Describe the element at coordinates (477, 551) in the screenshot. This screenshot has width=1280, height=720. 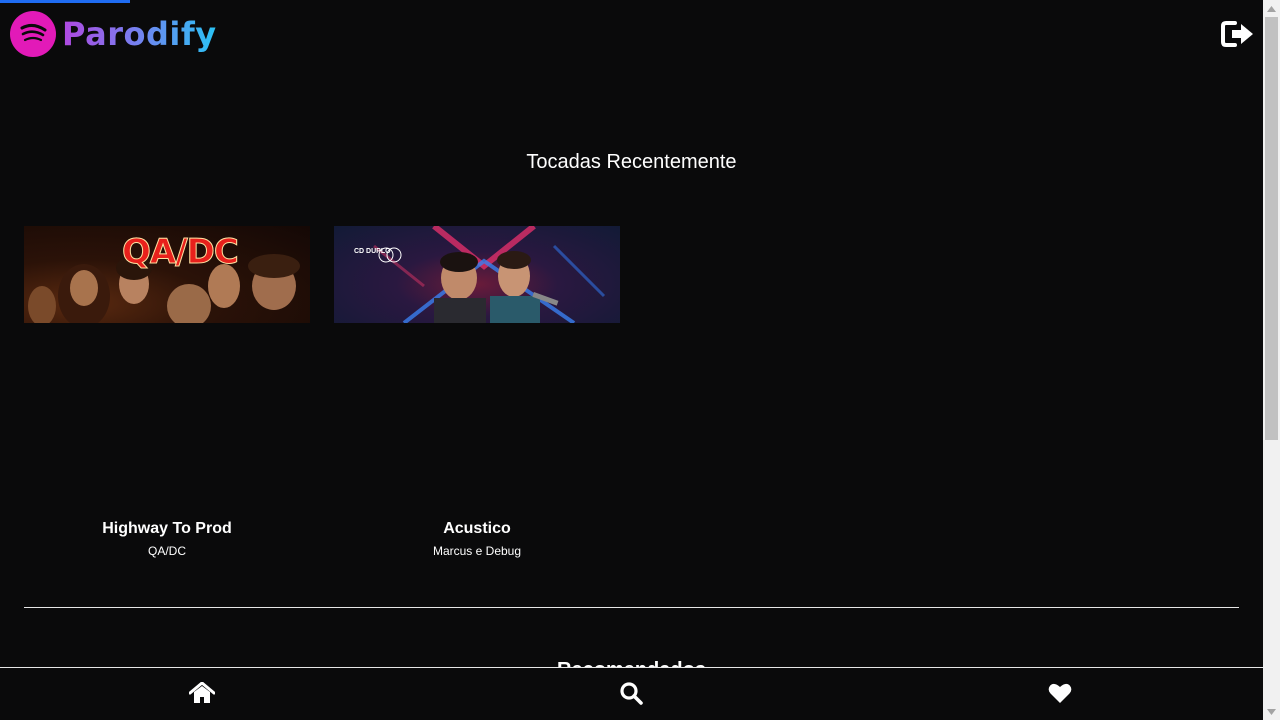
I see `album-artist: Marcus e Debug` at that location.